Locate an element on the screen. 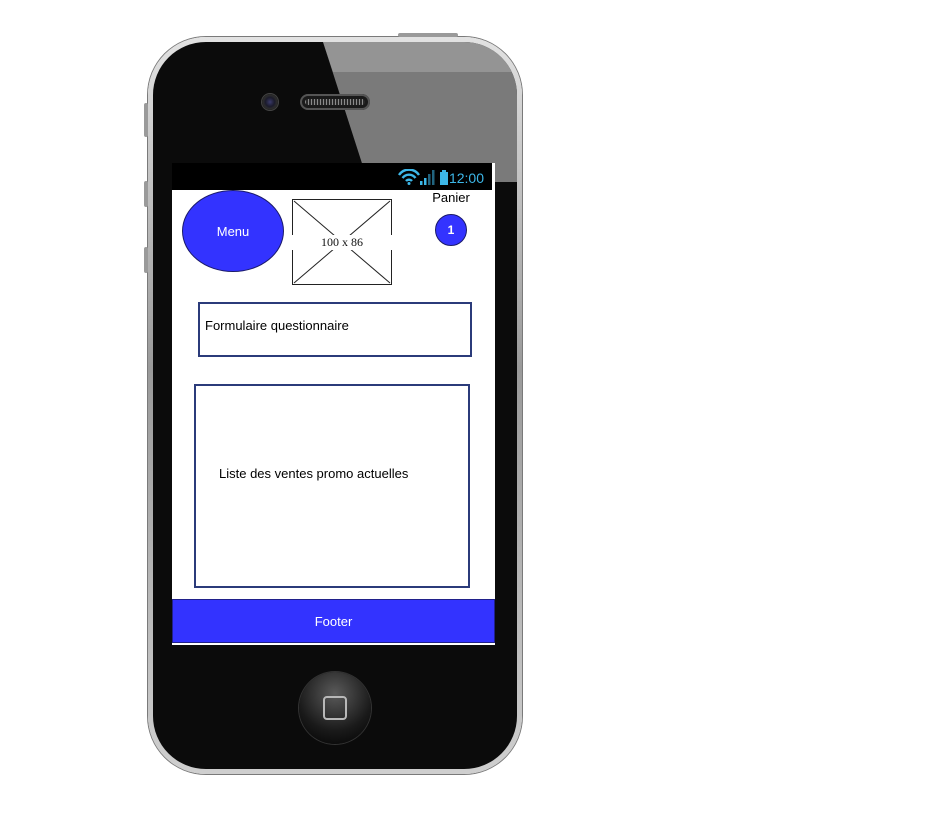  cart-count-badge: 1 is located at coordinates (451, 230).